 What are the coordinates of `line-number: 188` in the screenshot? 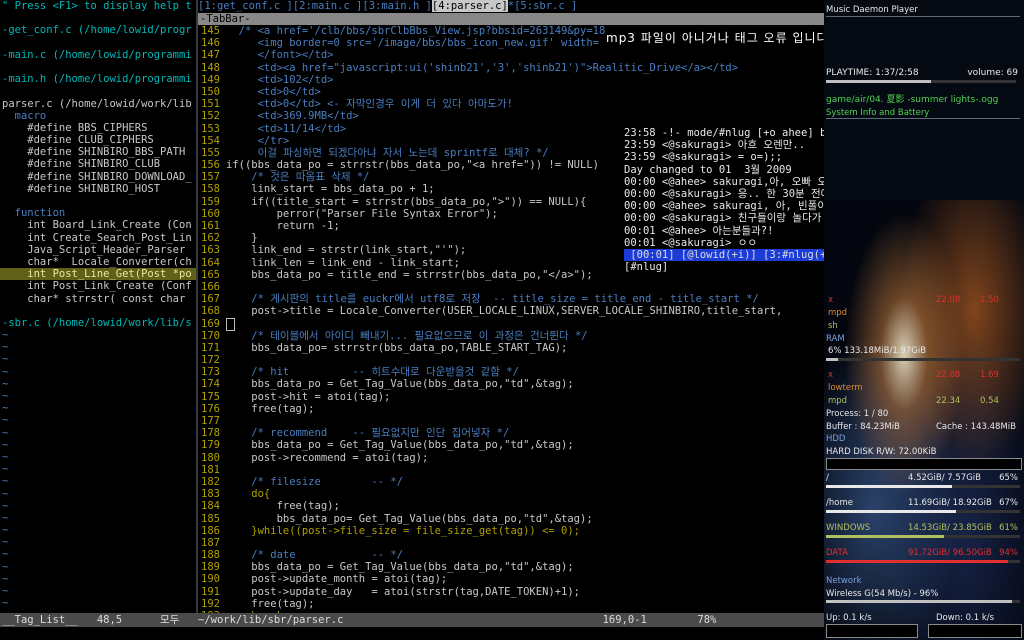 It's located at (210, 555).